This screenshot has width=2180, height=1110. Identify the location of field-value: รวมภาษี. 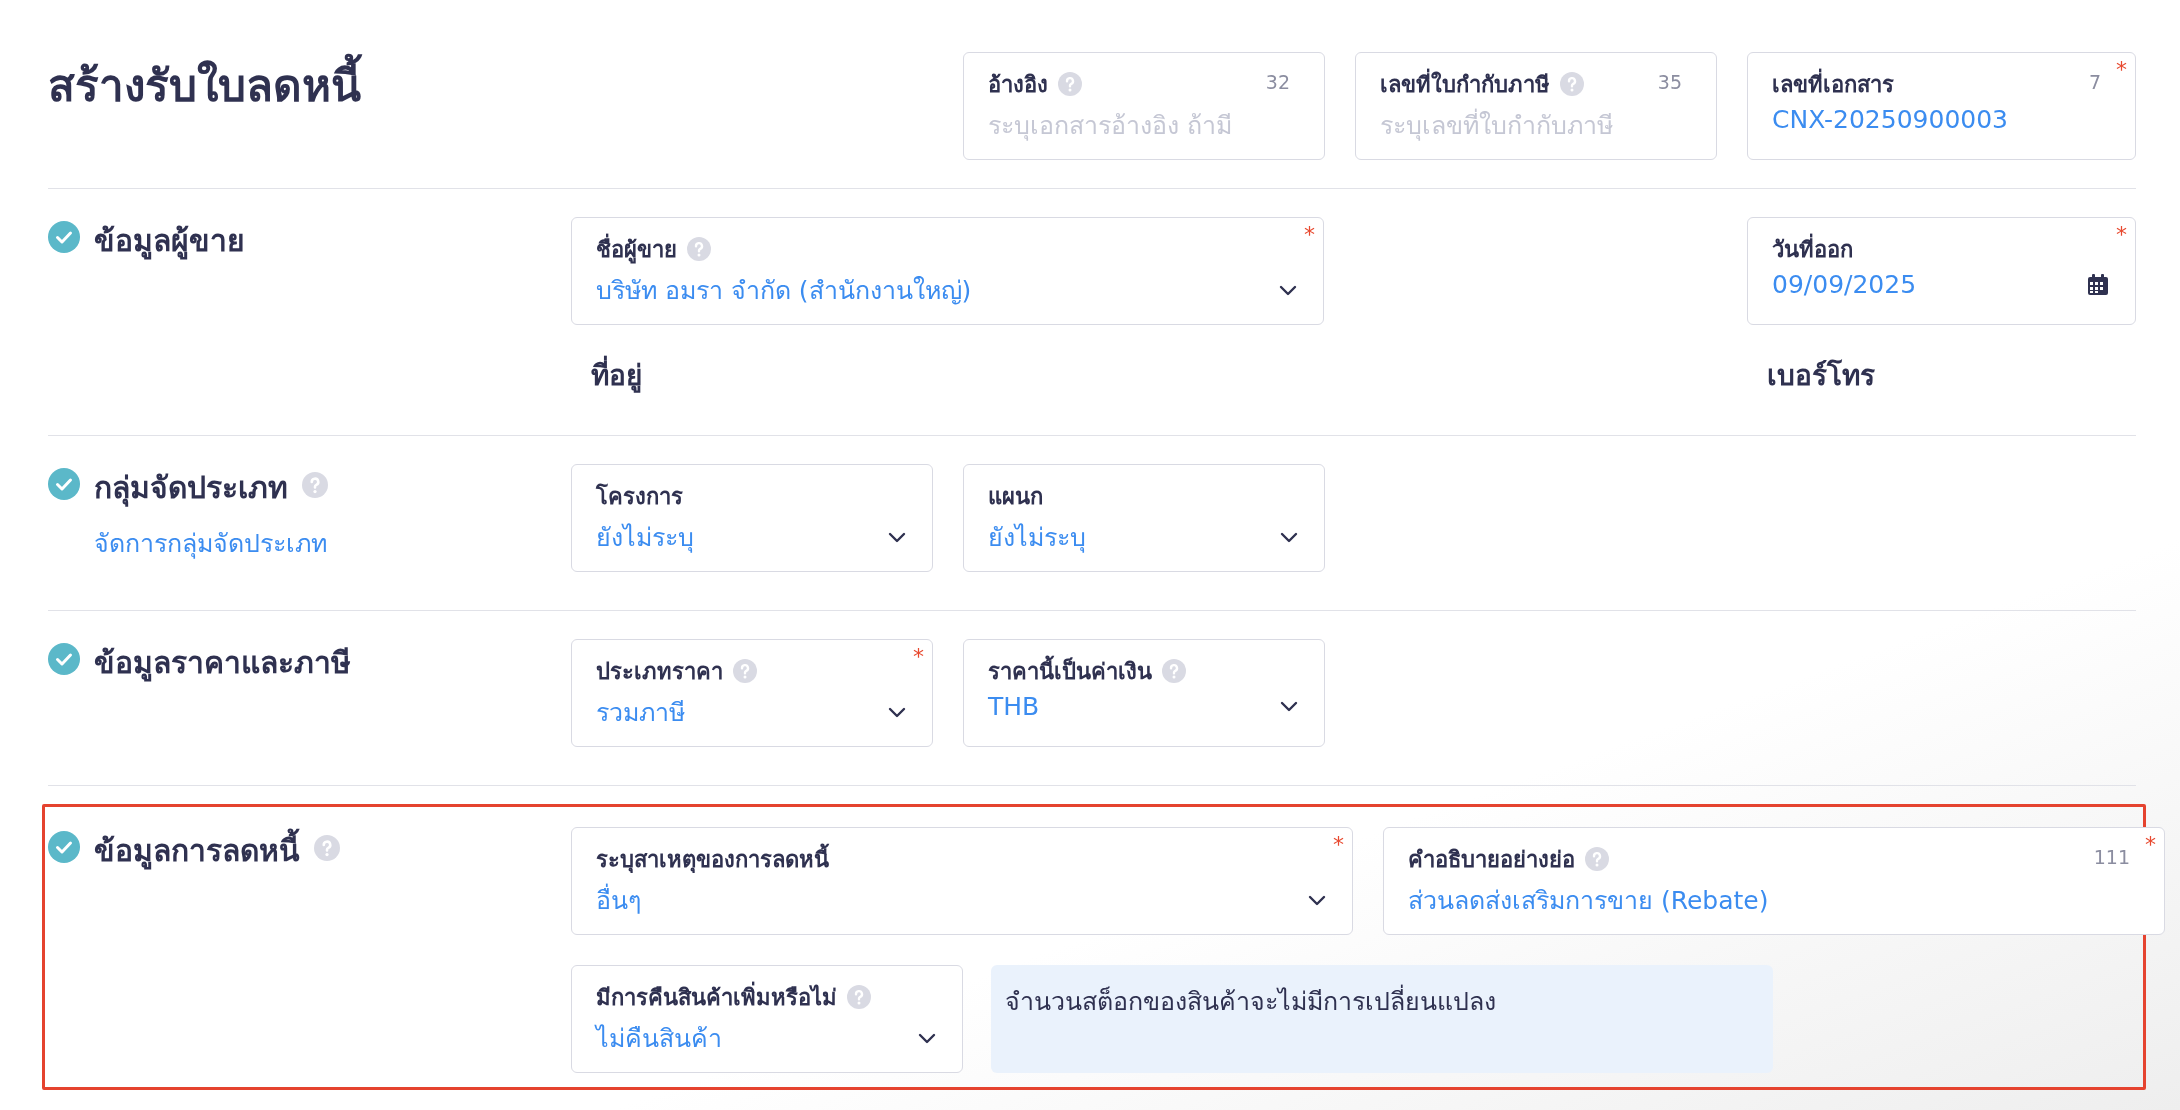
(640, 713).